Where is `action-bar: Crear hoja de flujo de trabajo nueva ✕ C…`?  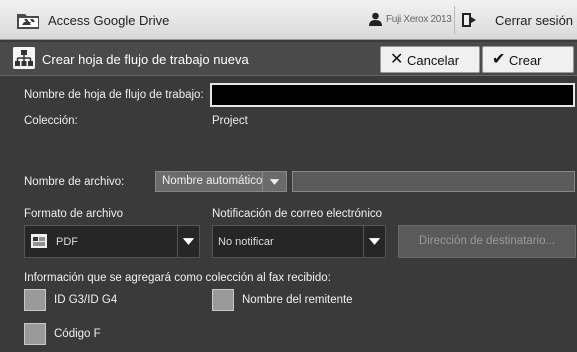 action-bar: Crear hoja de flujo de trabajo nueva ✕ C… is located at coordinates (288, 59).